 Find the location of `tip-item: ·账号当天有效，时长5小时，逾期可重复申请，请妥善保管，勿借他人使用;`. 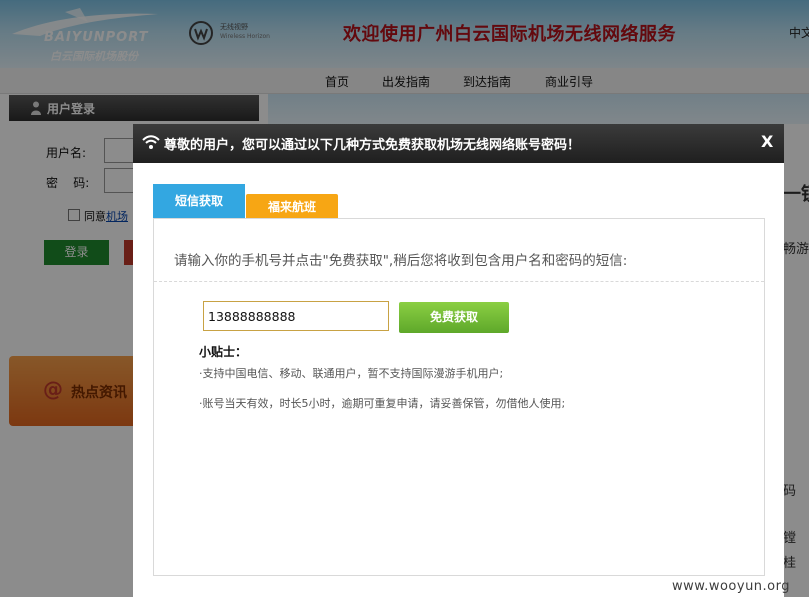

tip-item: ·账号当天有效，时长5小时，逾期可重复申请，请妥善保管，勿借他人使用; is located at coordinates (382, 403).